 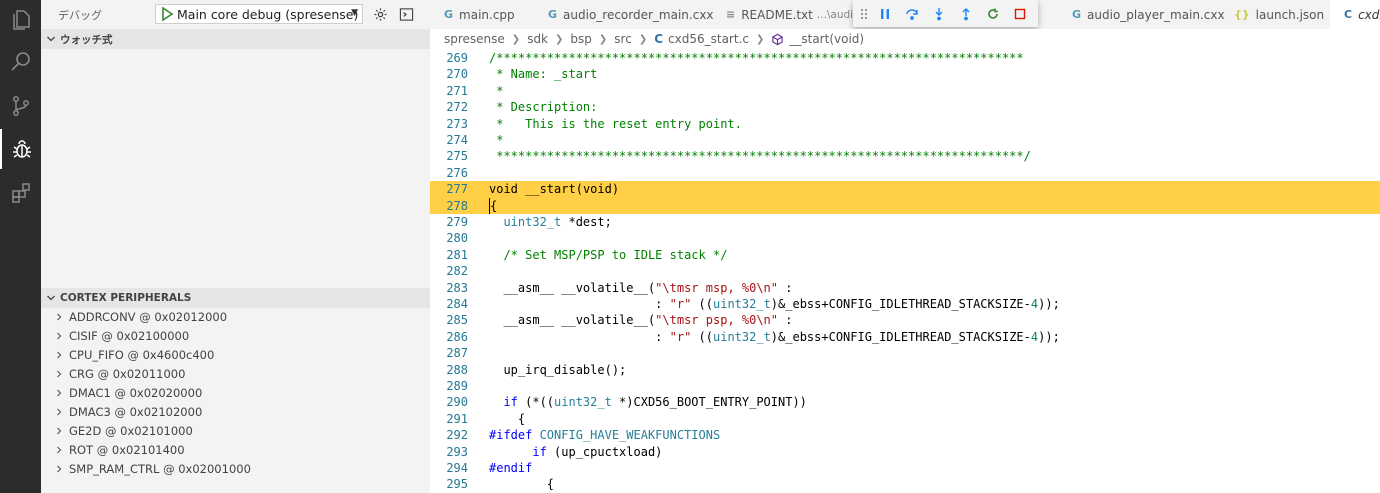 I want to click on peripheral-label: DMAC3 @ 0x02102000, so click(x=136, y=411).